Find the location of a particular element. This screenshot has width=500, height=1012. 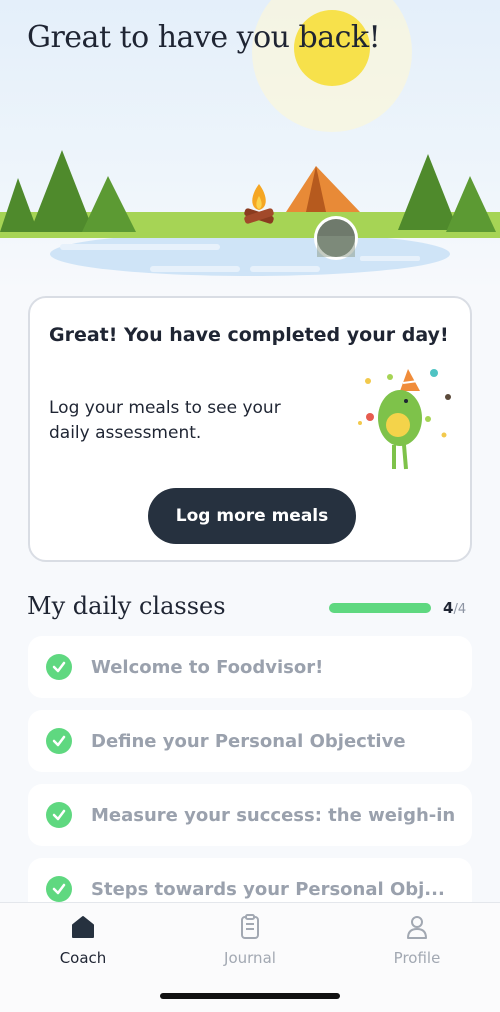

journal-icon is located at coordinates (250, 926).